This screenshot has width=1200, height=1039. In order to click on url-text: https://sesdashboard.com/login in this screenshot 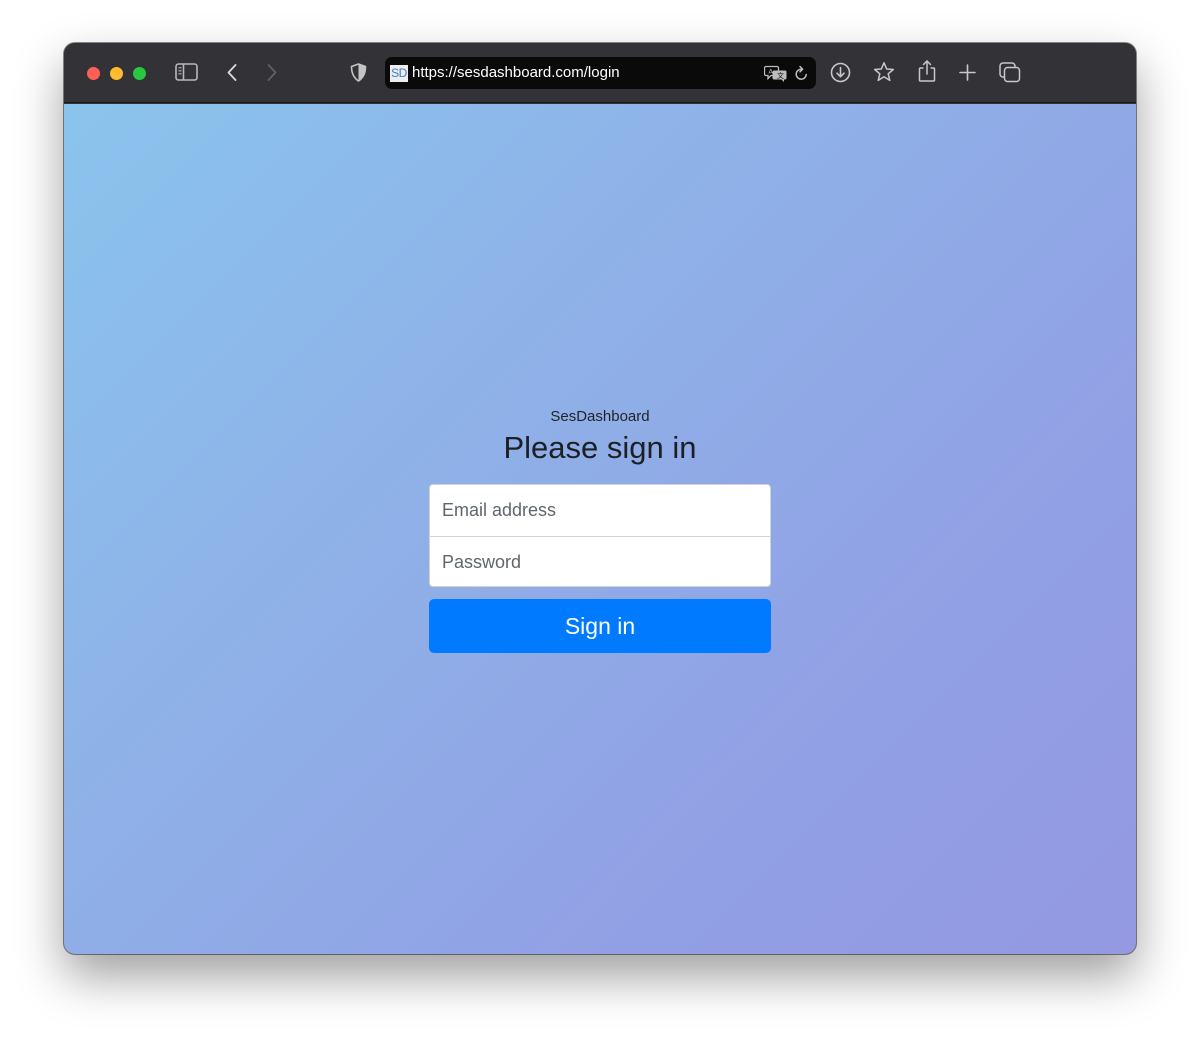, I will do `click(516, 73)`.